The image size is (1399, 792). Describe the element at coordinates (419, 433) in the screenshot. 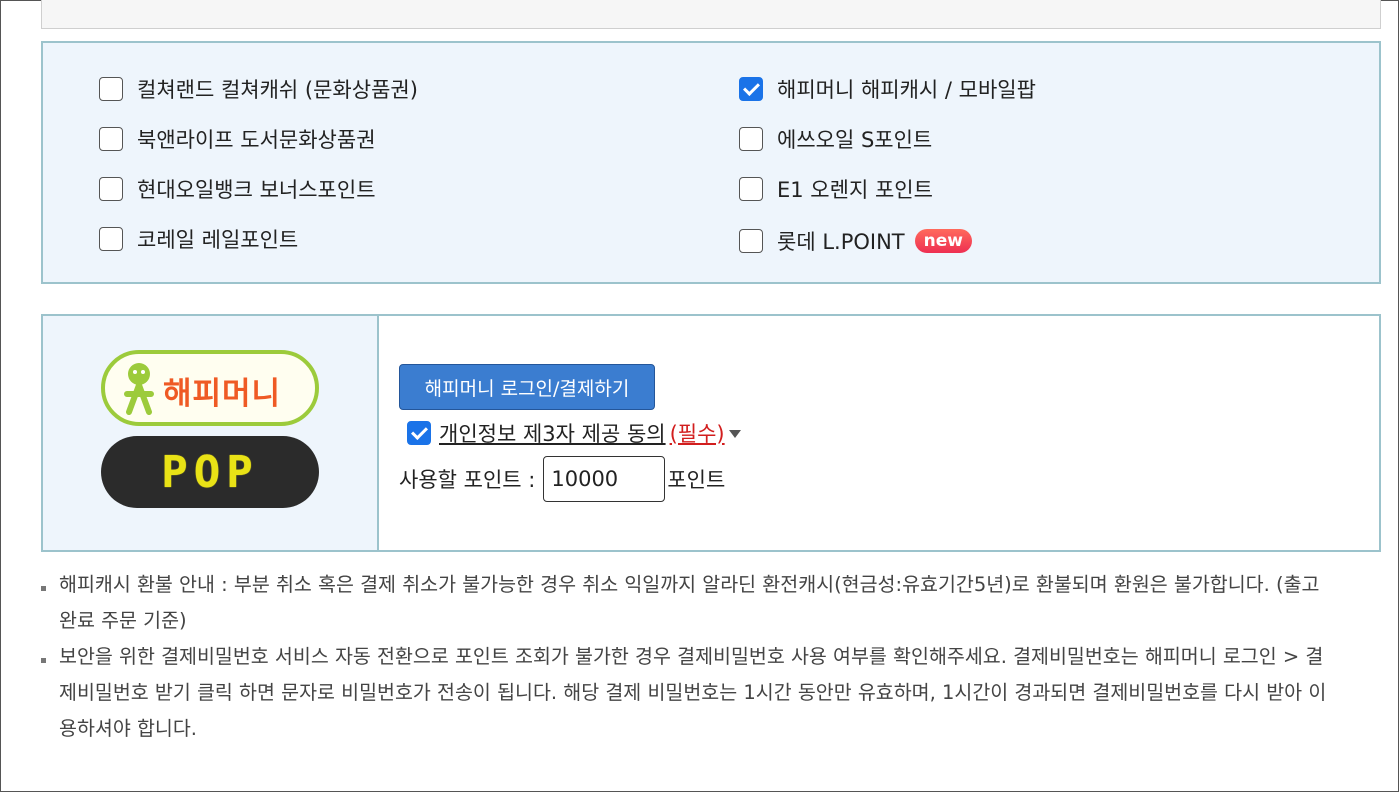

I see `consent-checkbox` at that location.